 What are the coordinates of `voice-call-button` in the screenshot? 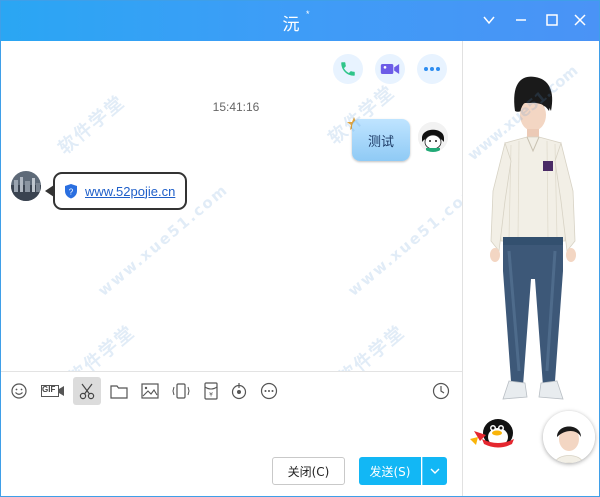 It's located at (348, 69).